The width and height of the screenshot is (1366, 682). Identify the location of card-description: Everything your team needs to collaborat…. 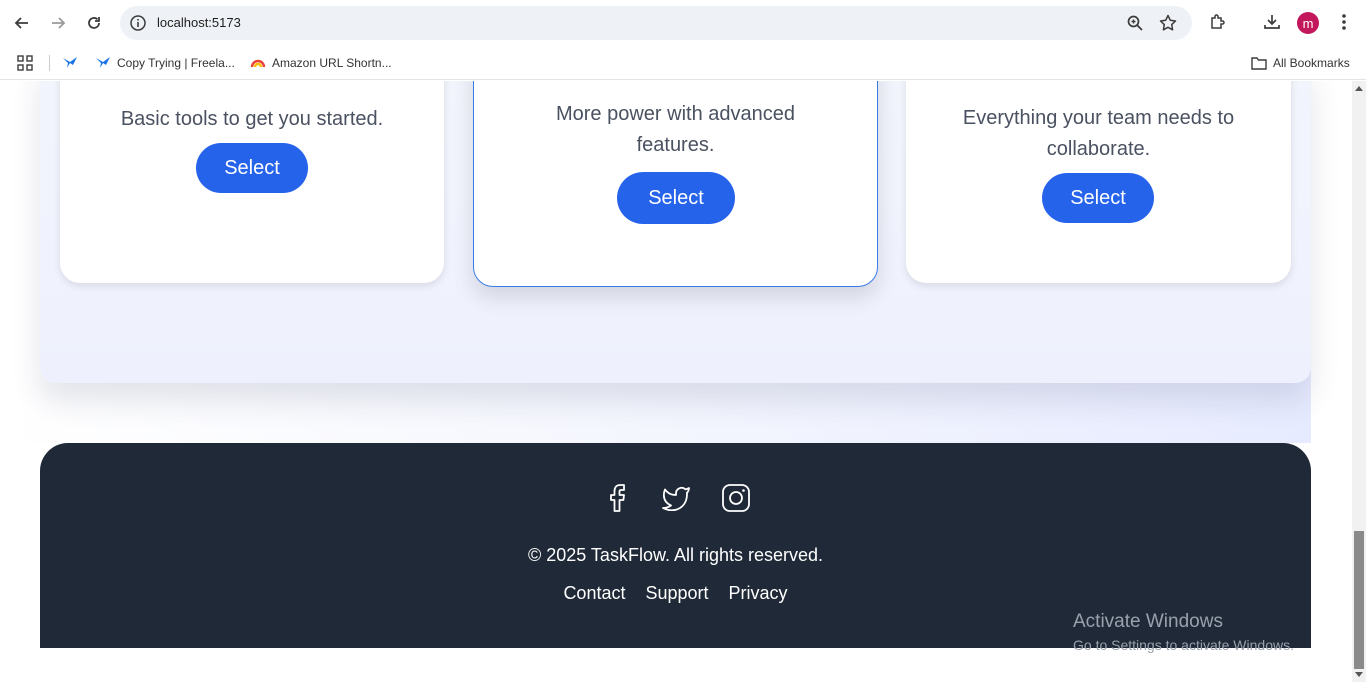
(1098, 133).